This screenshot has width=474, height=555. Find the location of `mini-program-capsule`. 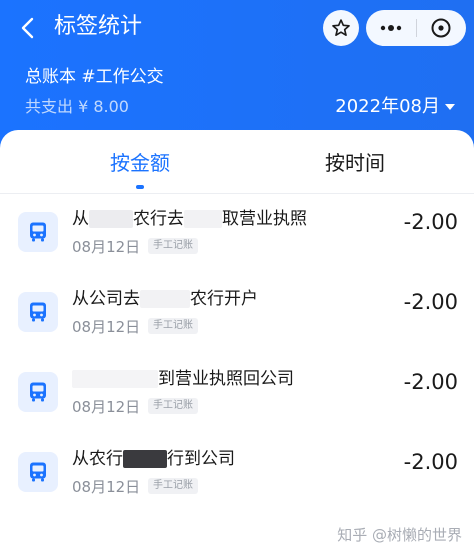

mini-program-capsule is located at coordinates (416, 28).